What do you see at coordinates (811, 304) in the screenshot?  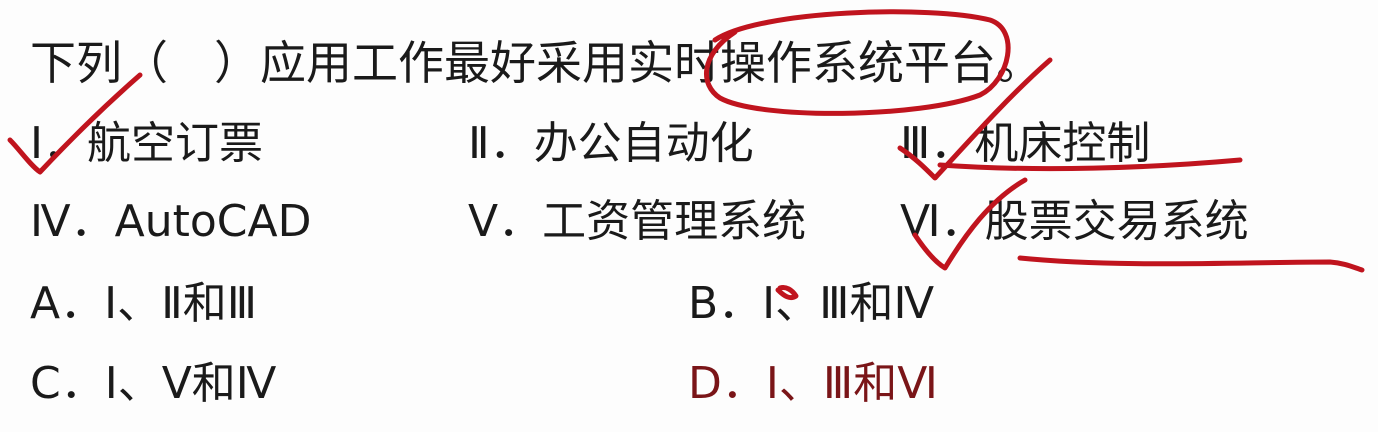 I see `choice-b: B．Ⅰ、Ⅲ和Ⅳ` at bounding box center [811, 304].